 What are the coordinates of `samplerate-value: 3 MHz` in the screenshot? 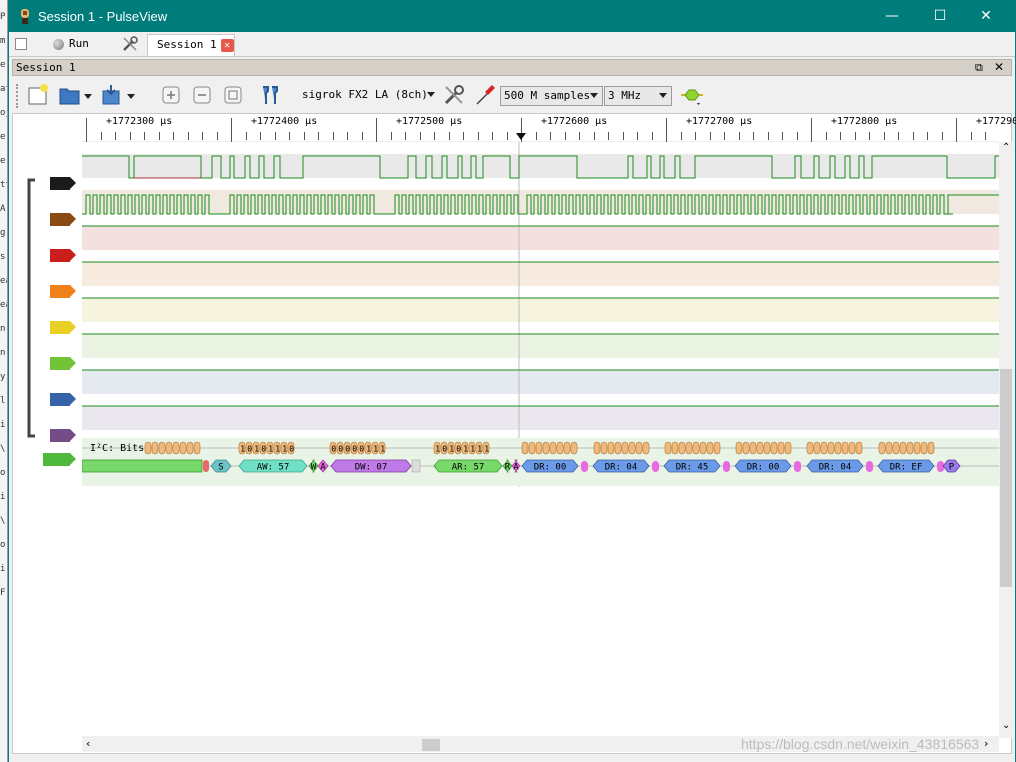 It's located at (625, 95).